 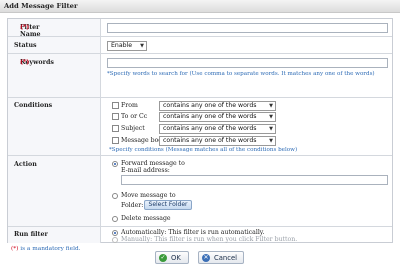 I want to click on dialog-titlebar: Add Message Filter, so click(x=200, y=6).